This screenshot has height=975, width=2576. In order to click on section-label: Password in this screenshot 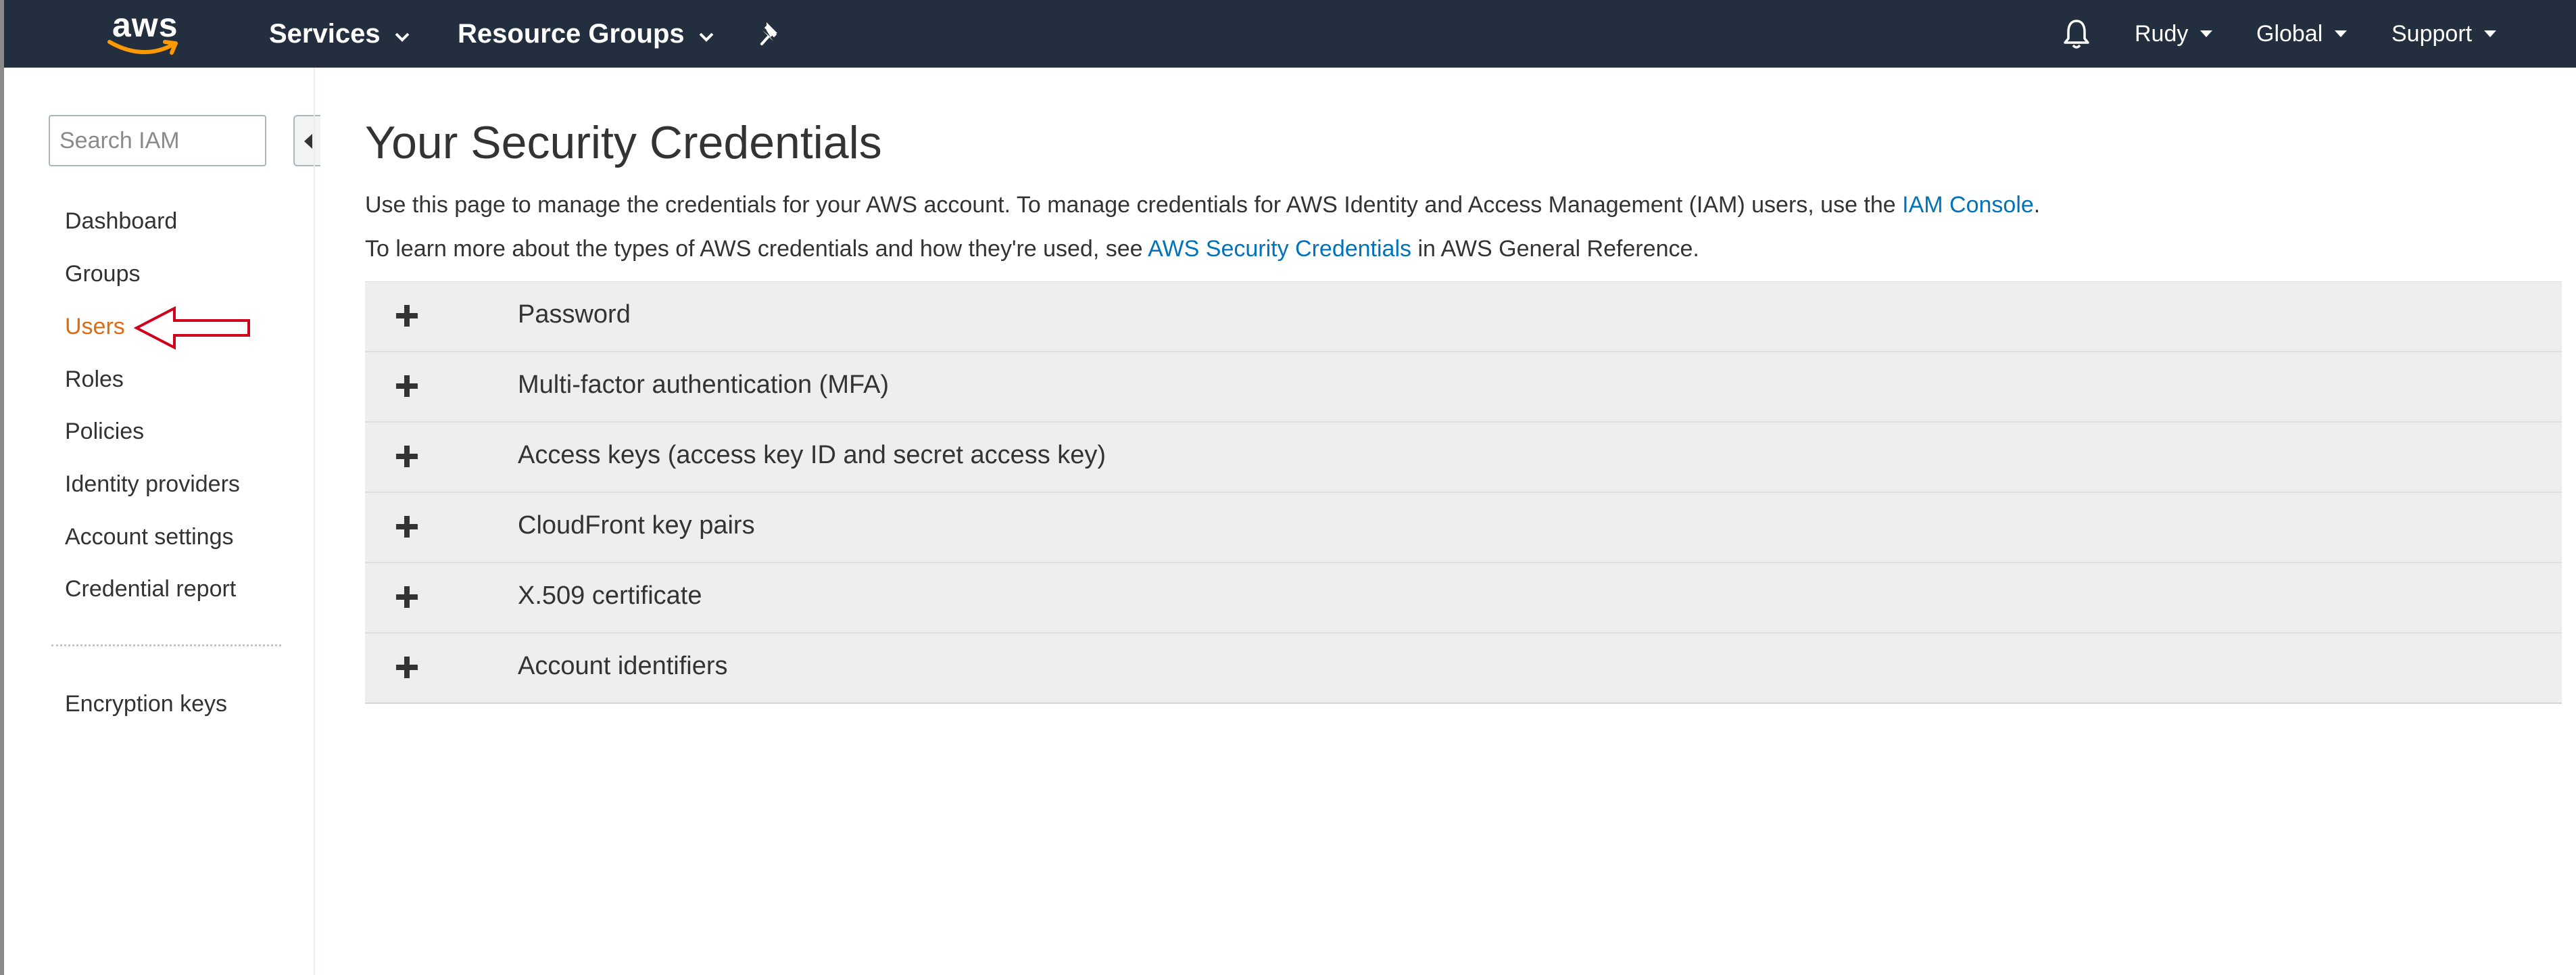, I will do `click(574, 314)`.